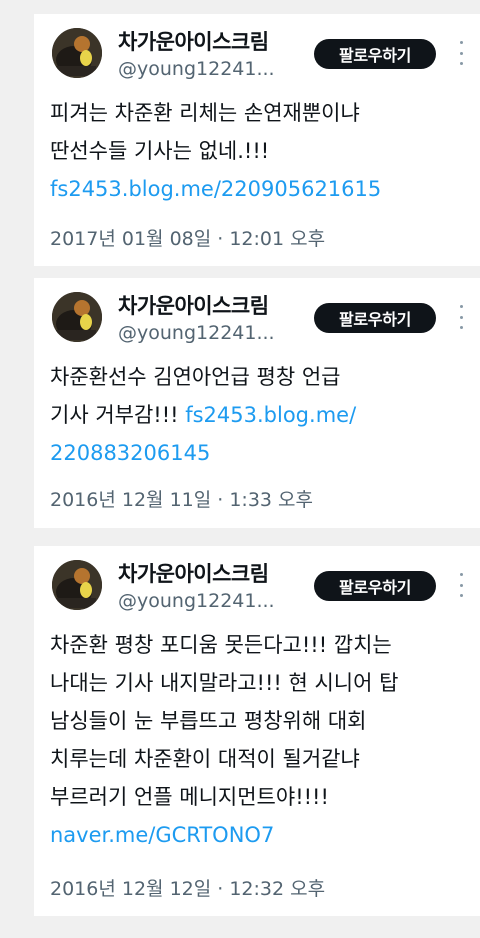 The width and height of the screenshot is (480, 938). What do you see at coordinates (118, 415) in the screenshot?
I see `tweet-text-segment: 기사 거부감!!!` at bounding box center [118, 415].